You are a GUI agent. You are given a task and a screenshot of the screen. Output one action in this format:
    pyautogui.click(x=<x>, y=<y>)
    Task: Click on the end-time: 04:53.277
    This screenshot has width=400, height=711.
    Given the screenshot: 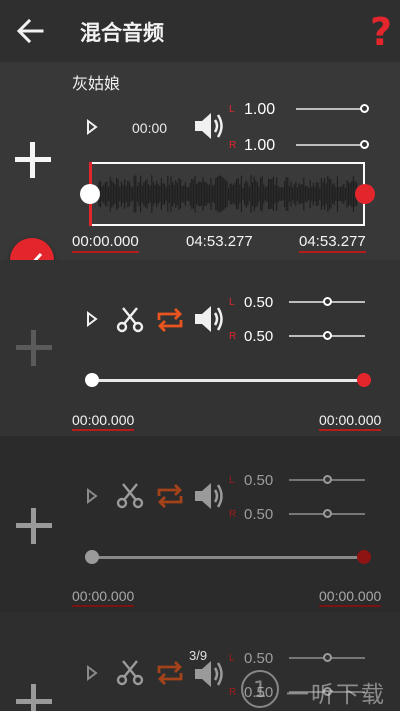 What is the action you would take?
    pyautogui.click(x=332, y=243)
    